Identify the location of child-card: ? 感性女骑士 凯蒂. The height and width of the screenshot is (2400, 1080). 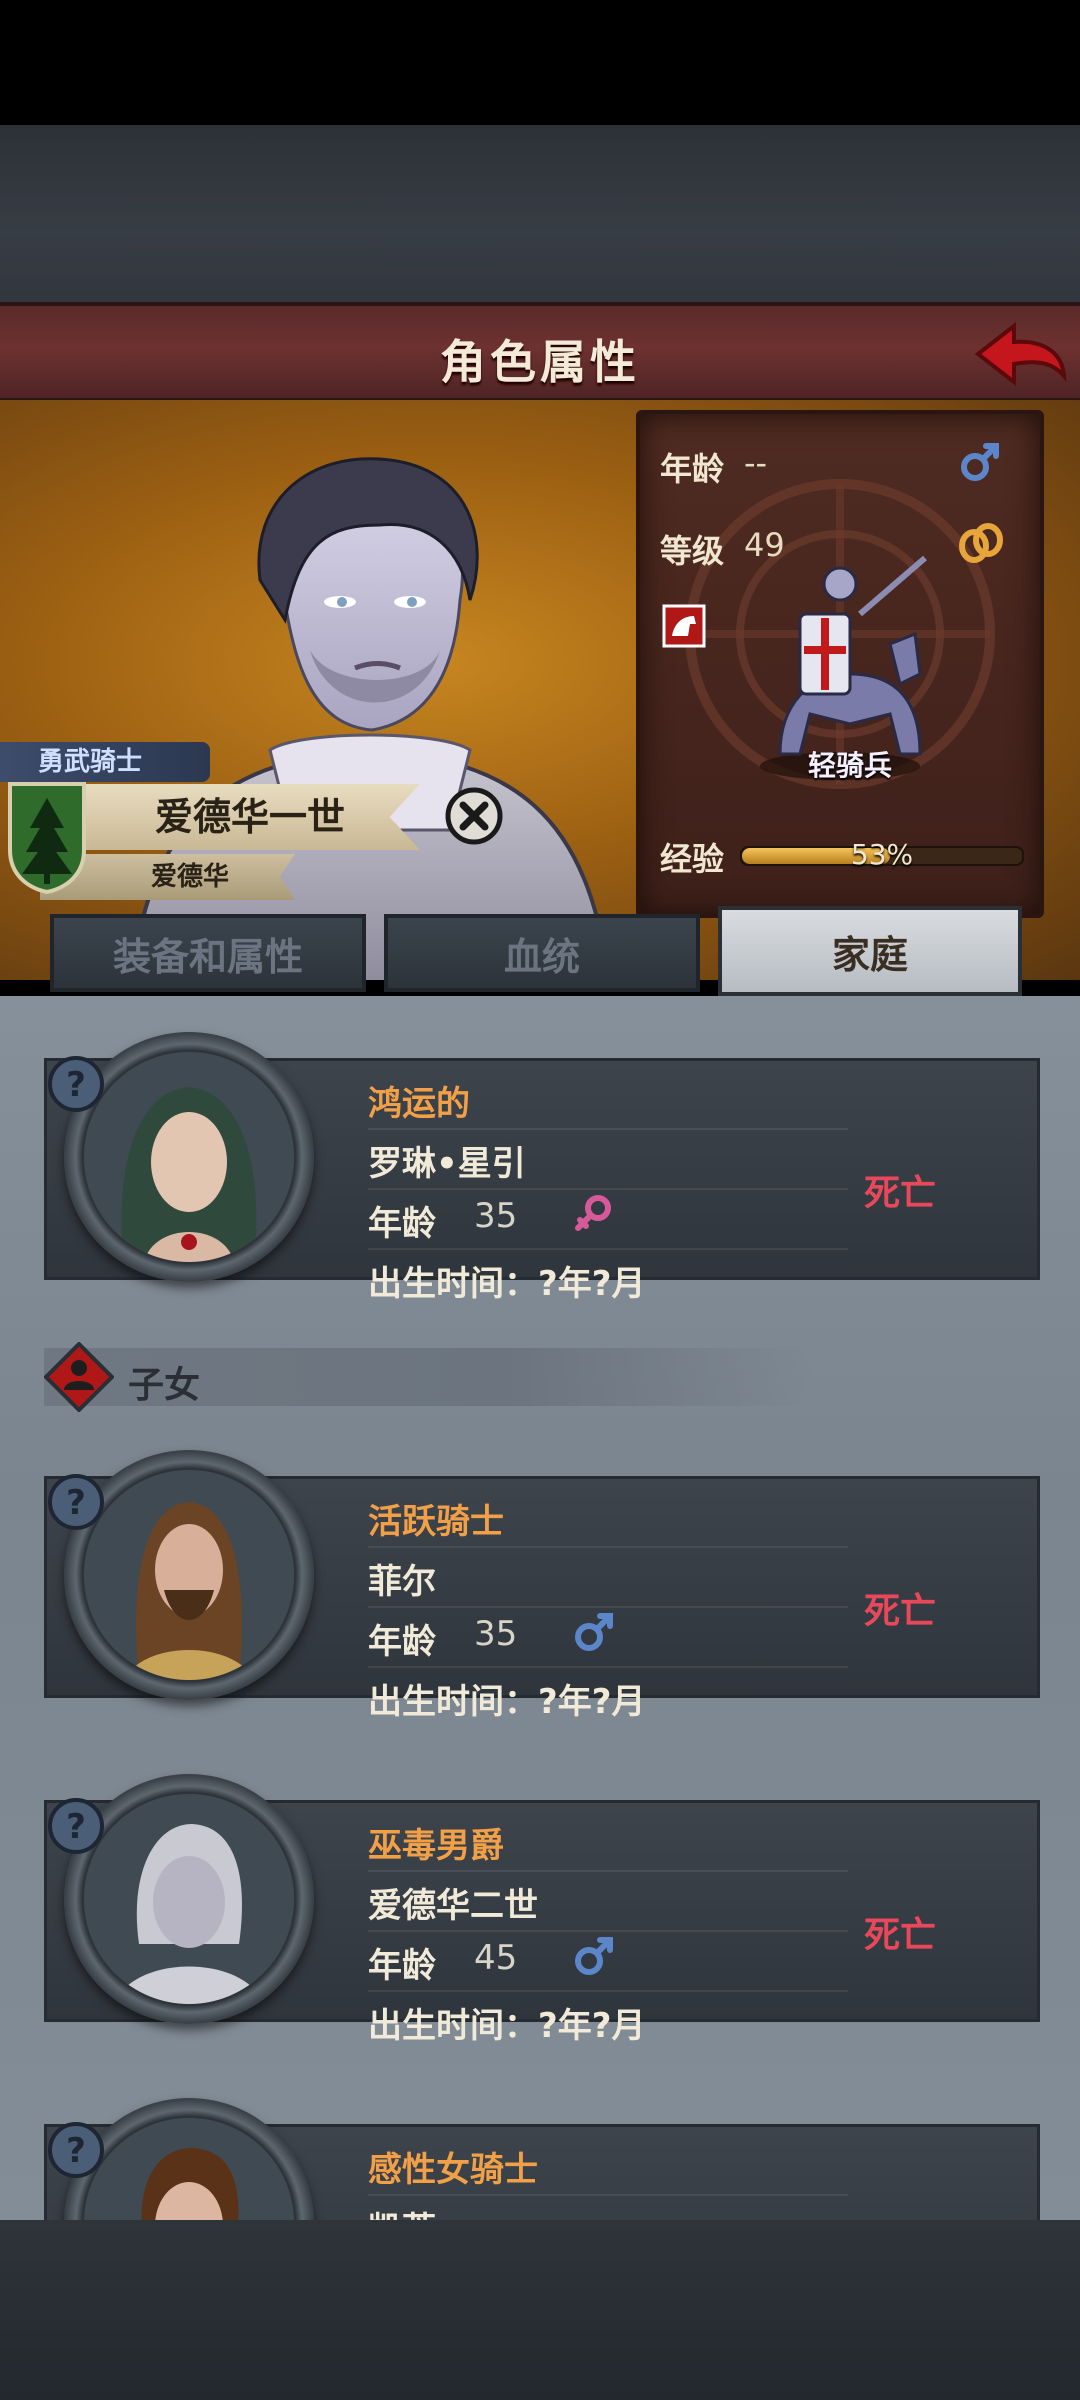
(542, 2159).